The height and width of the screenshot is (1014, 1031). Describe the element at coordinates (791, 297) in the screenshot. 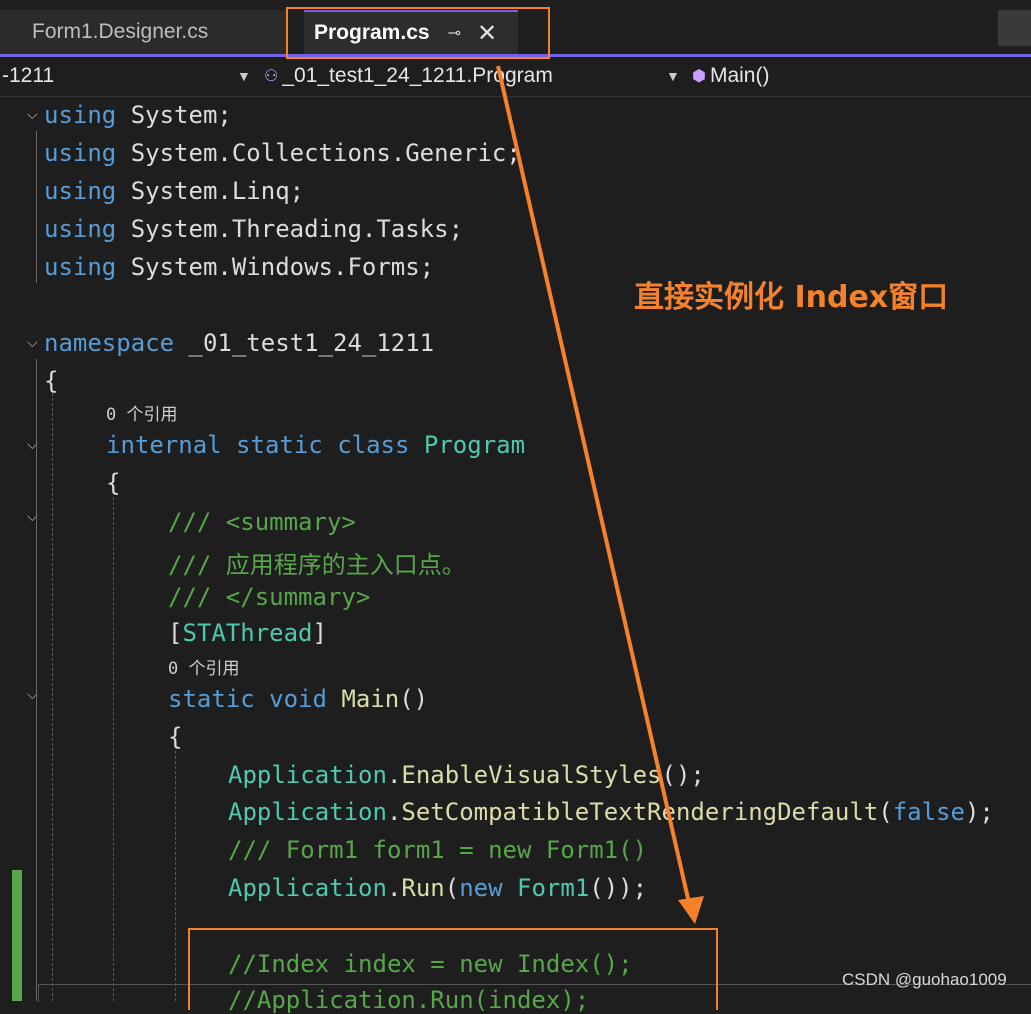

I see `annotation-label: 直接实例化 Index窗口` at that location.